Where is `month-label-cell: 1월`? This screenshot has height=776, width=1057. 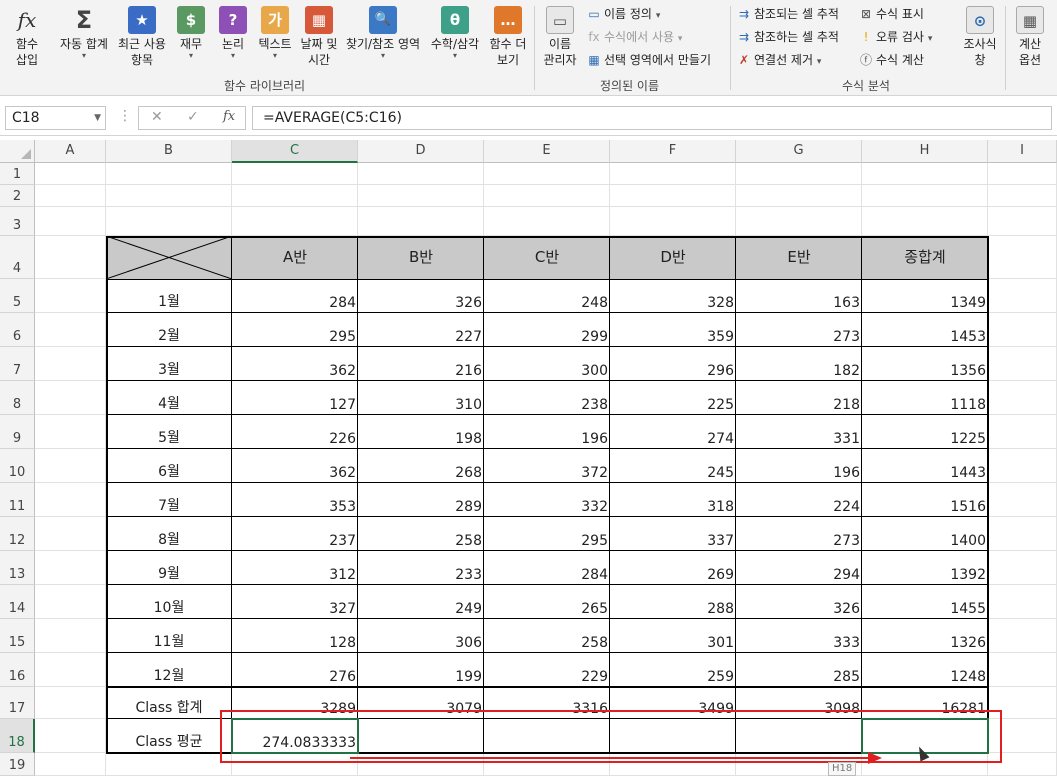
month-label-cell: 1월 is located at coordinates (169, 296).